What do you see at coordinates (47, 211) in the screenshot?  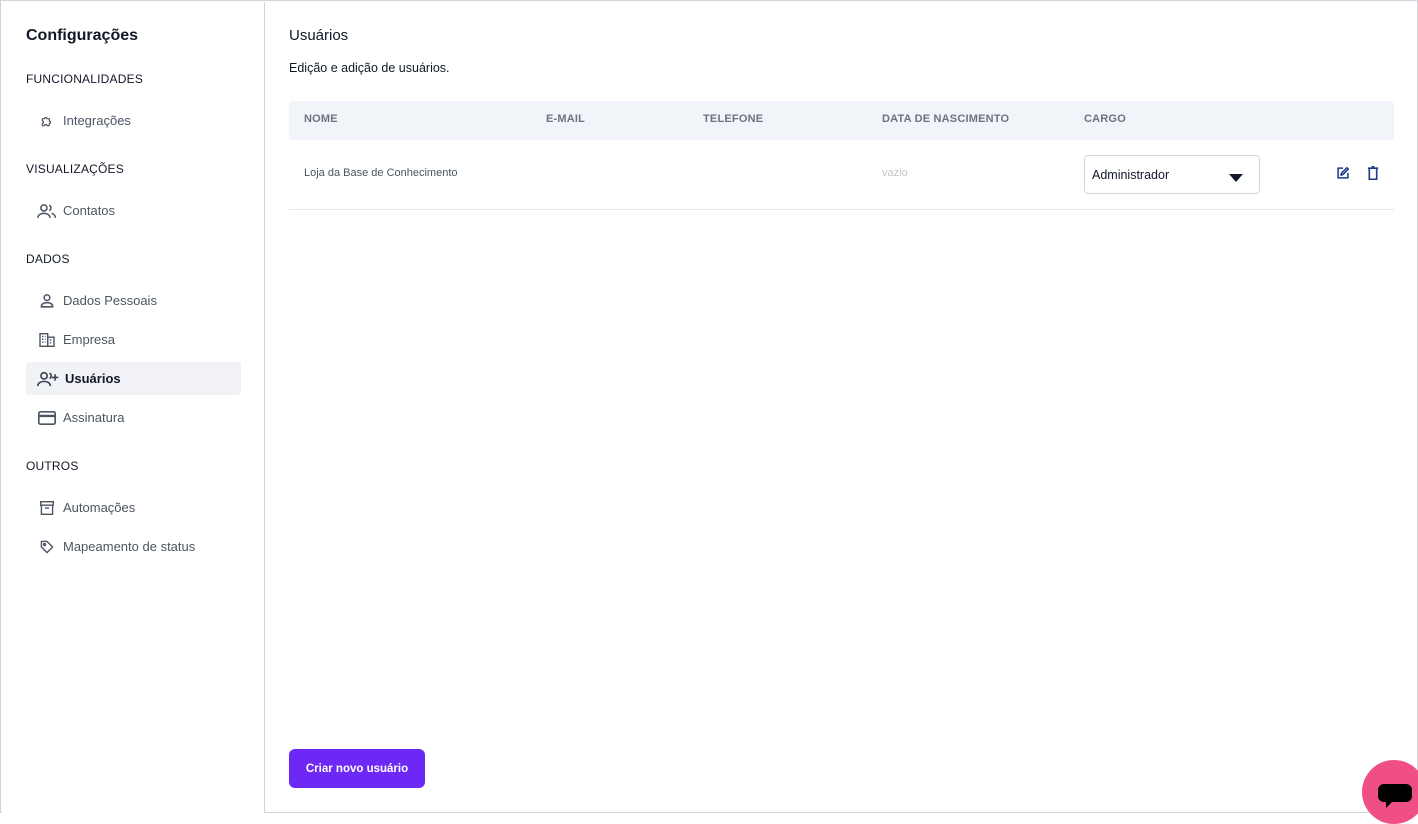 I see `people-icon` at bounding box center [47, 211].